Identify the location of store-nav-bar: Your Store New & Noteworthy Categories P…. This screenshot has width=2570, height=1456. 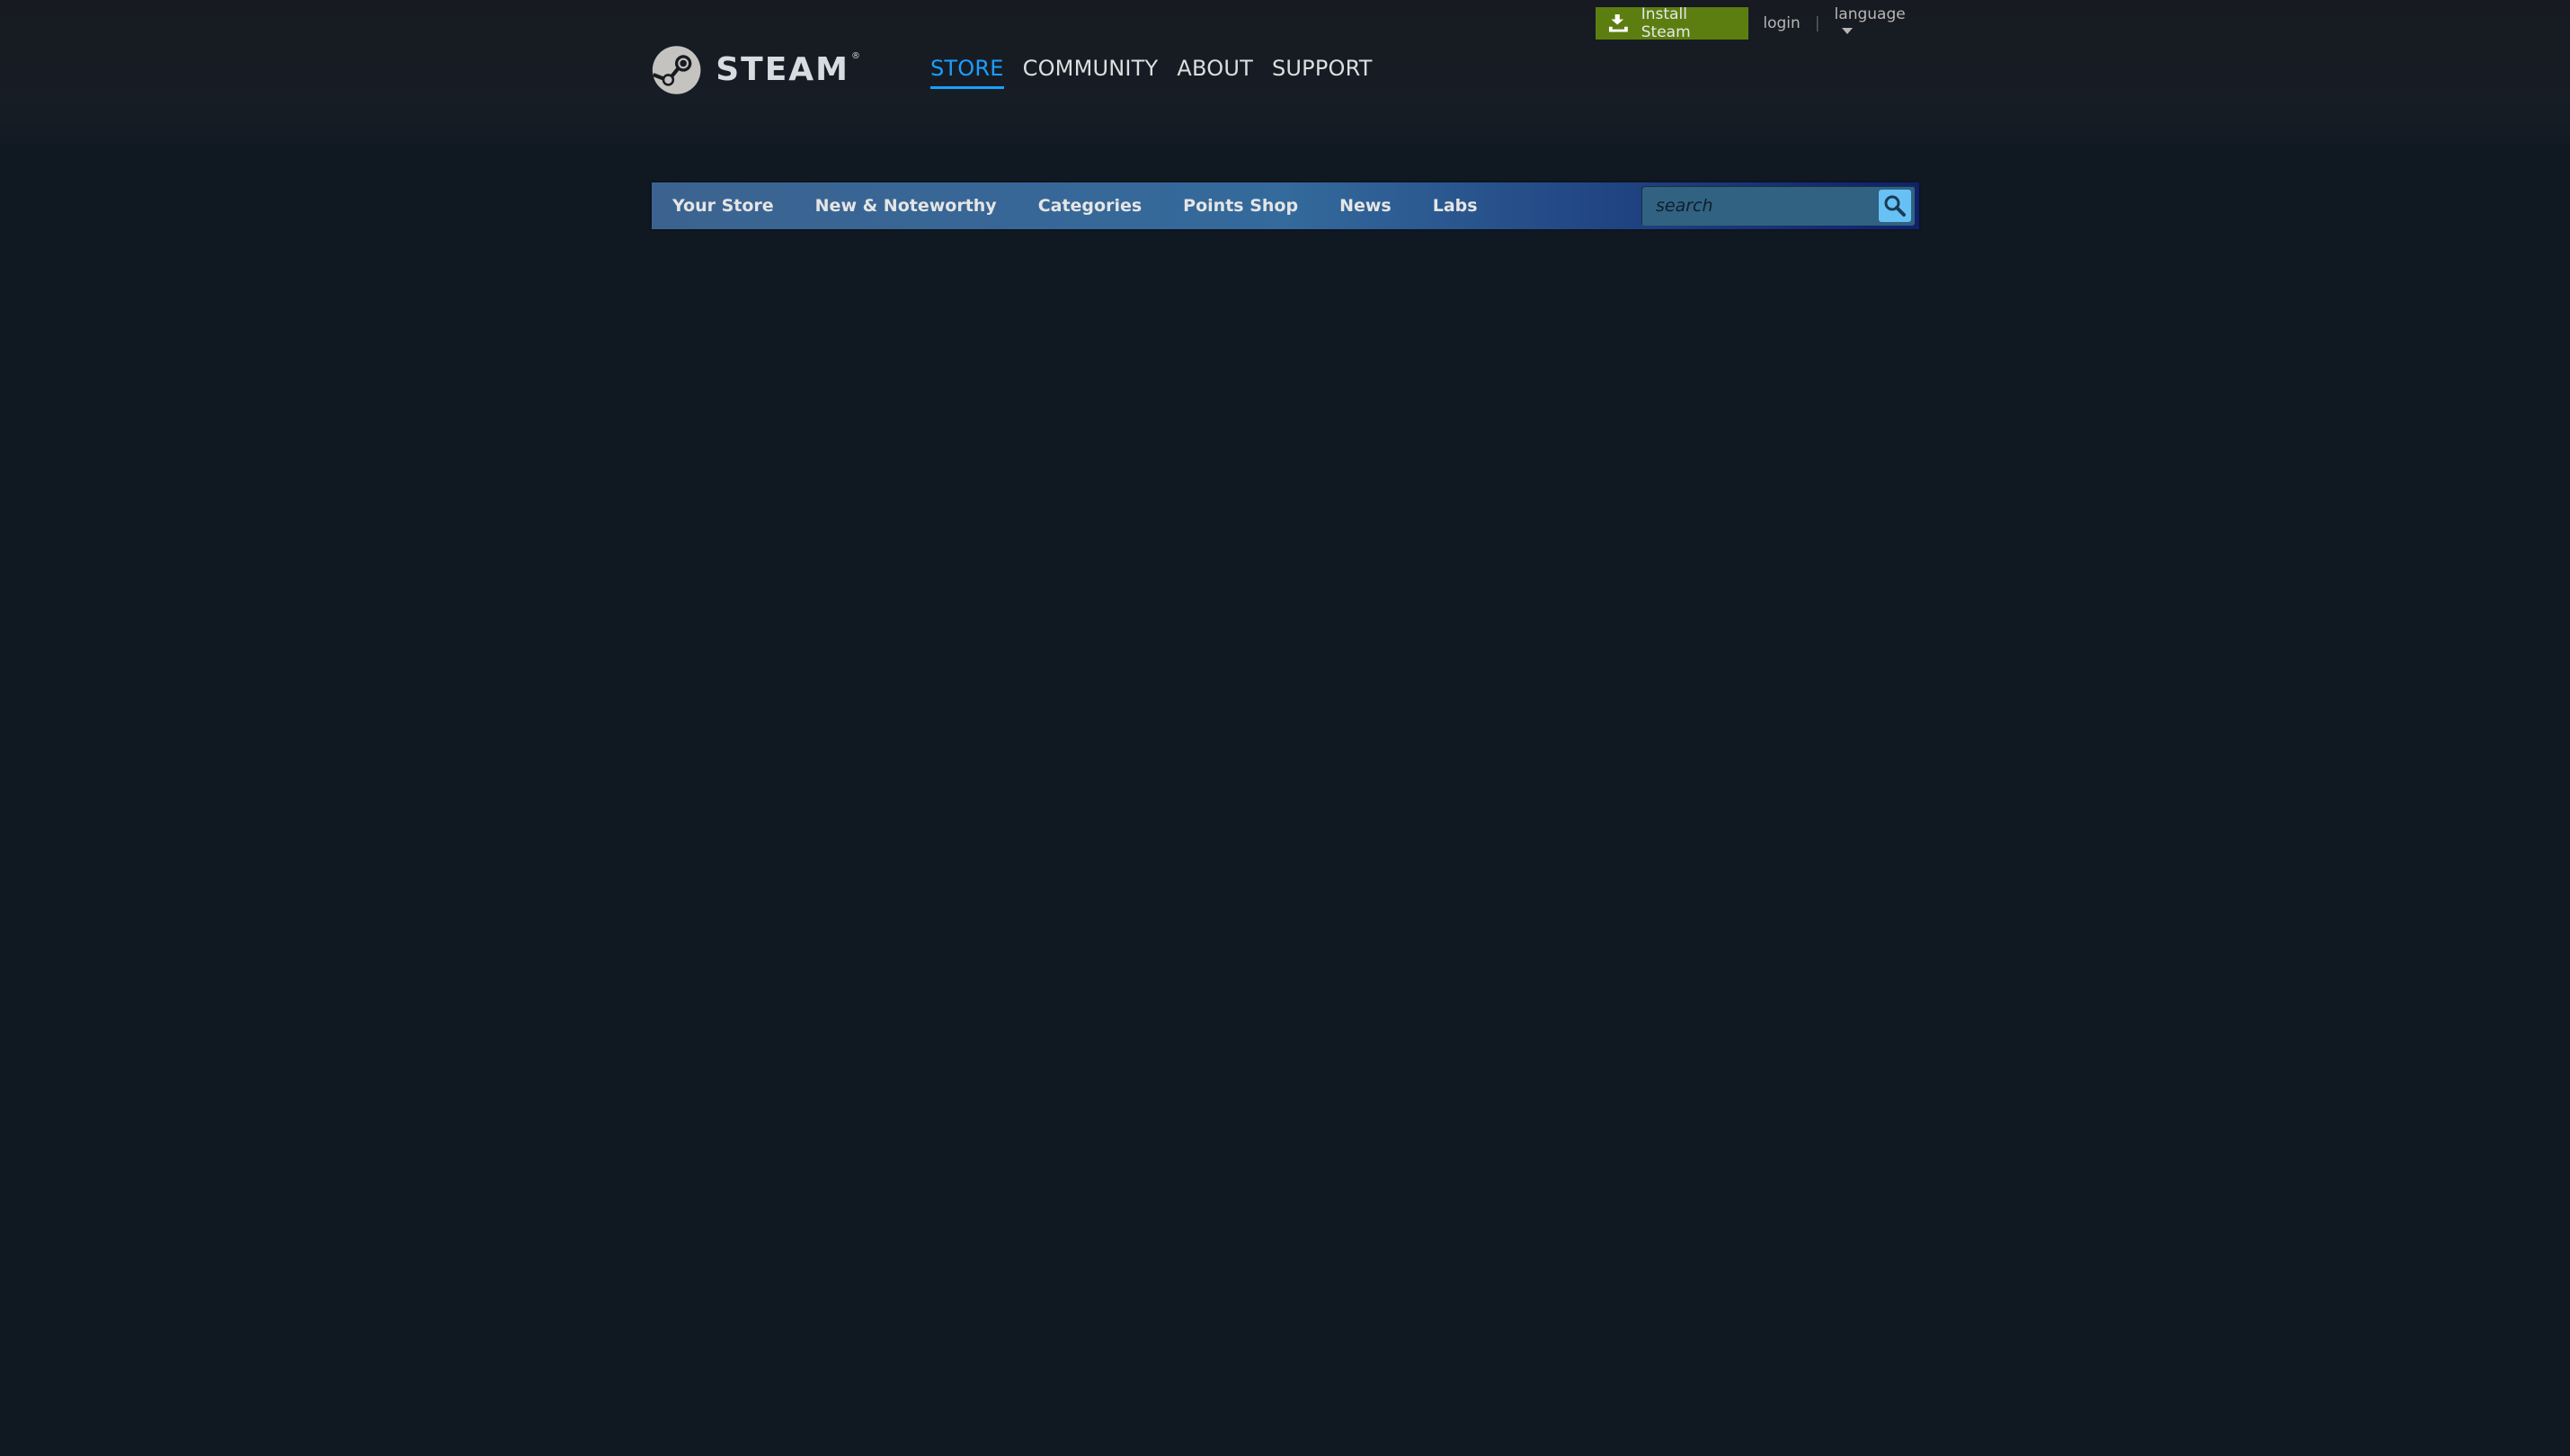
(1286, 206).